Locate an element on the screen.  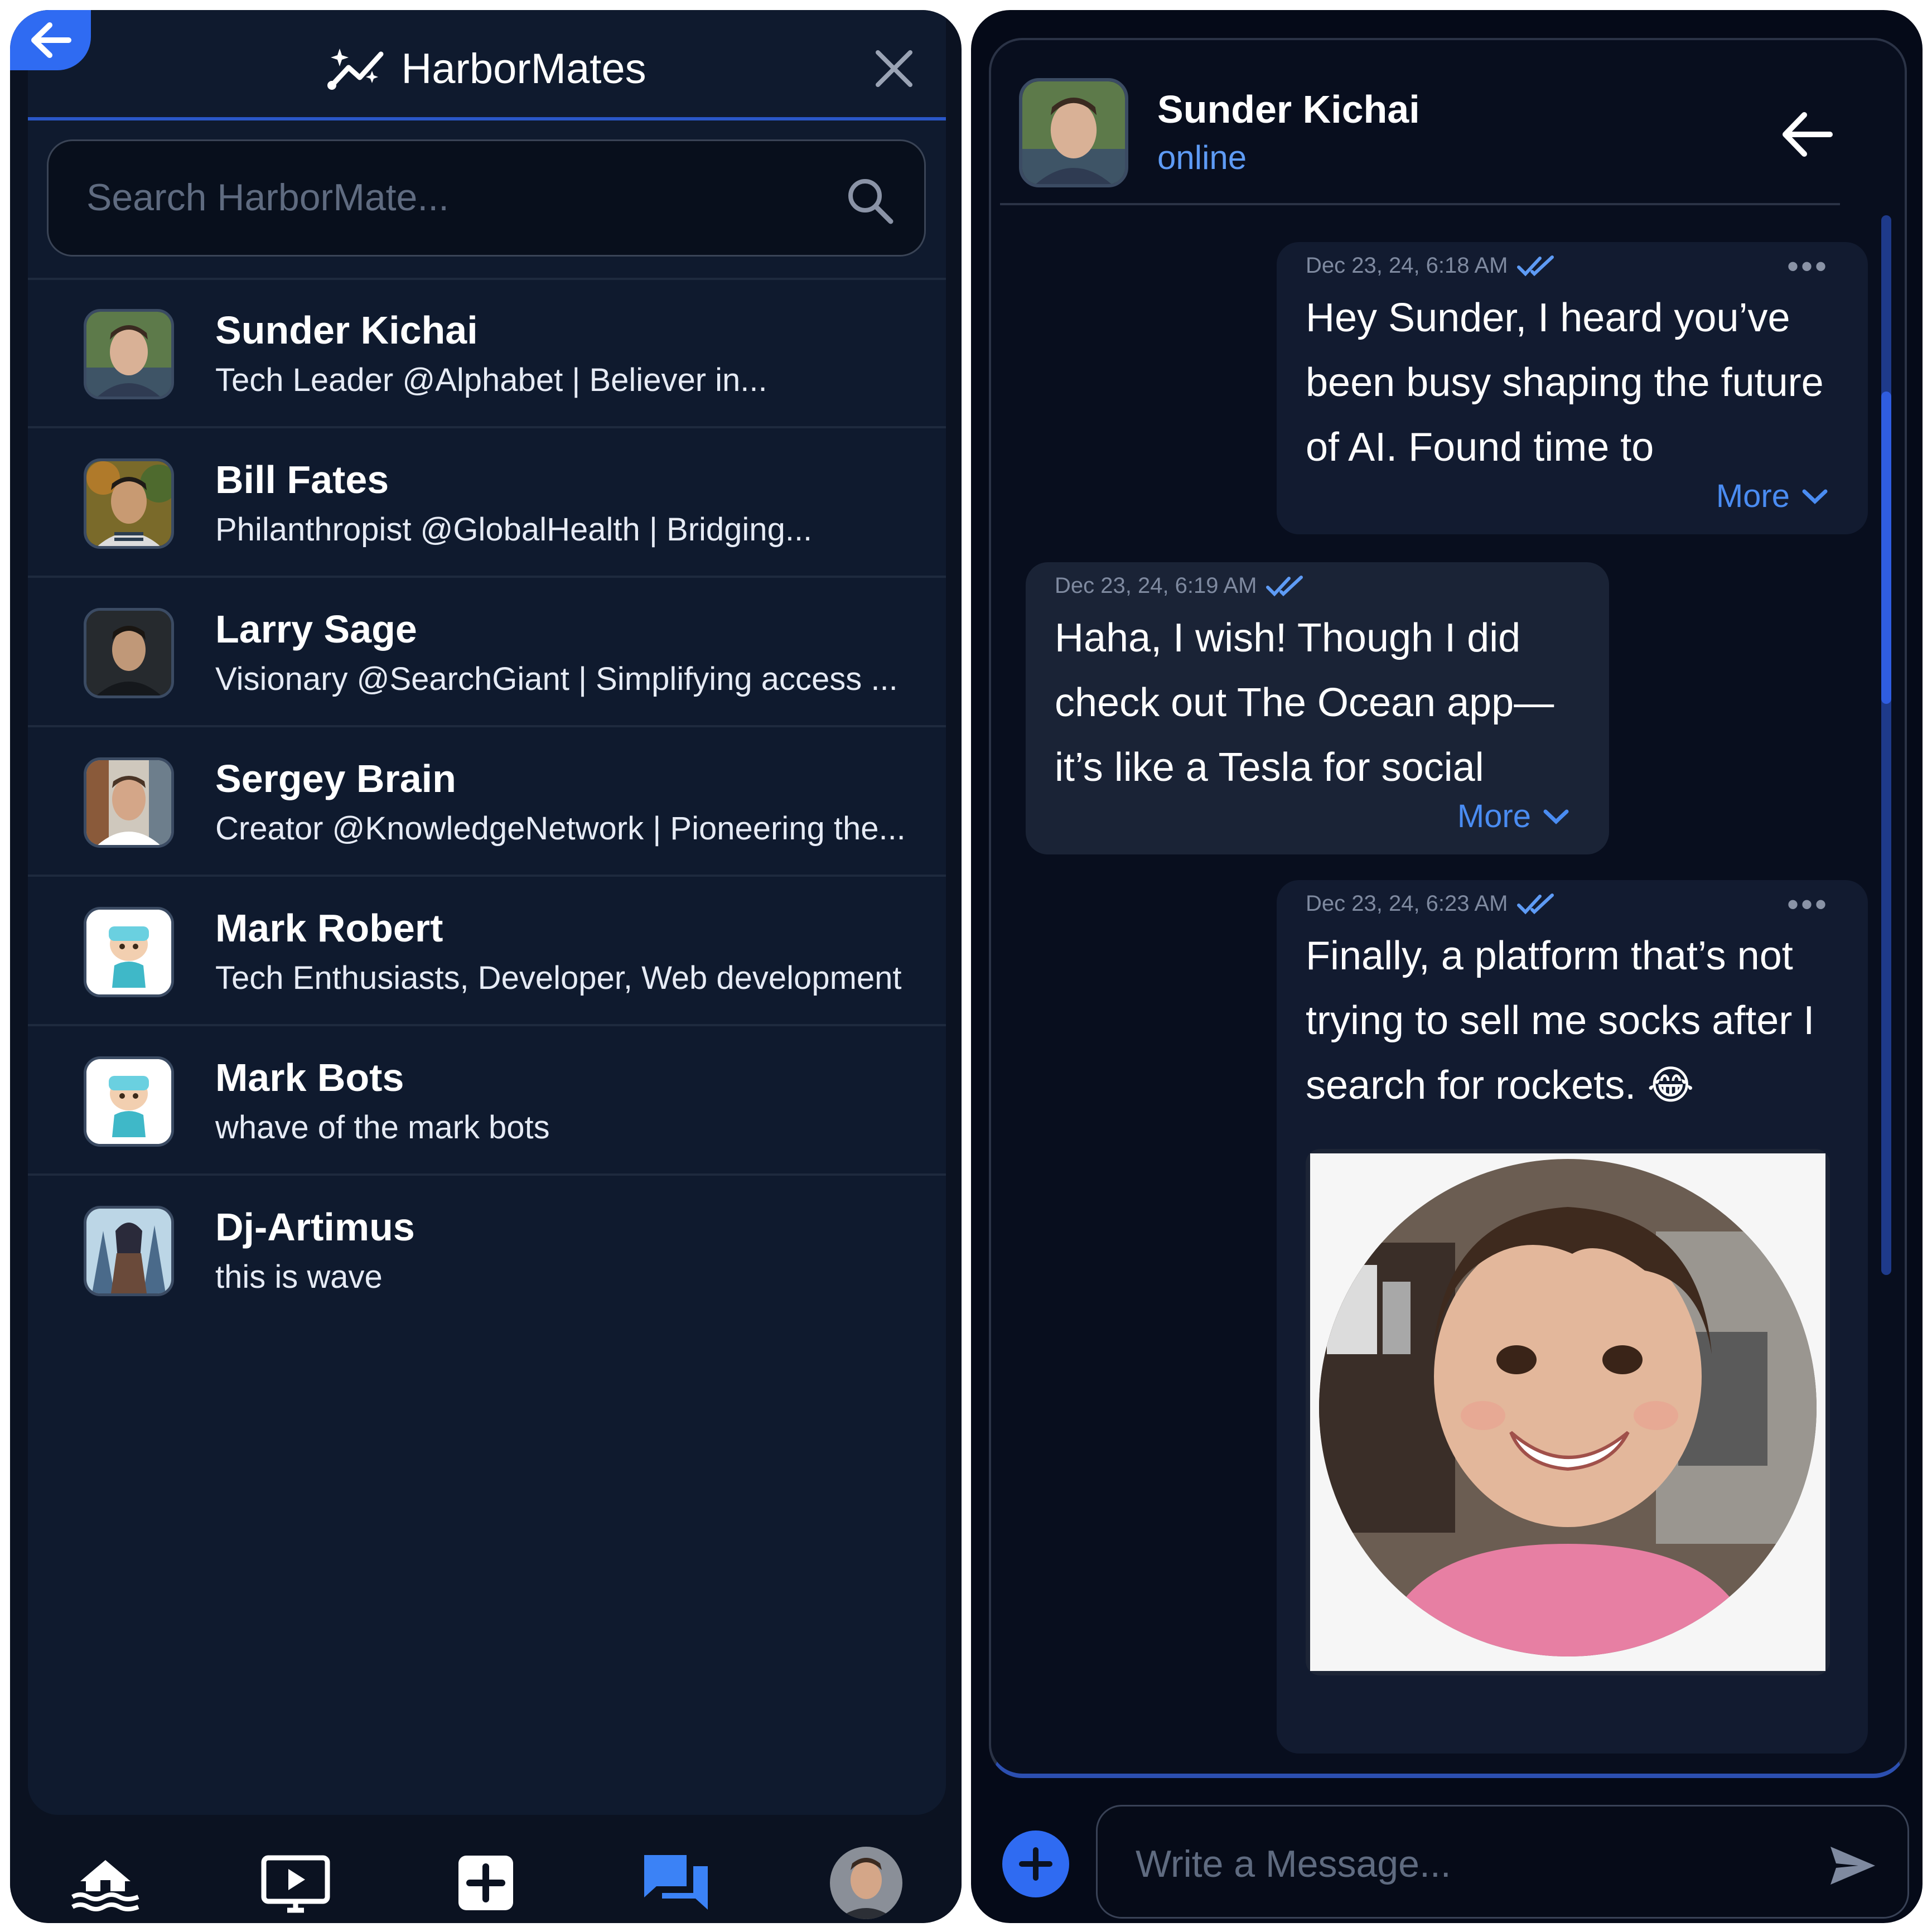
nav-add is located at coordinates (486, 1883).